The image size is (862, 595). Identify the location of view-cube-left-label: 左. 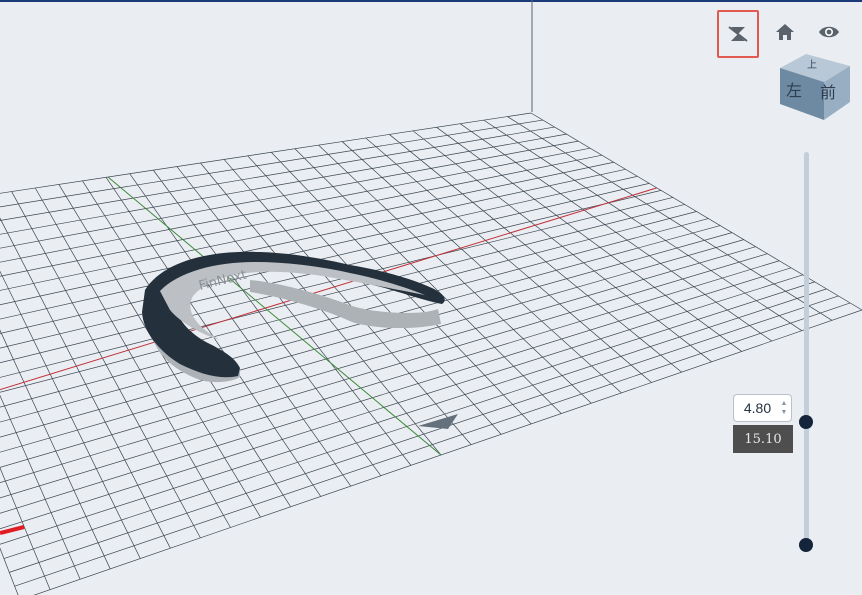
(794, 90).